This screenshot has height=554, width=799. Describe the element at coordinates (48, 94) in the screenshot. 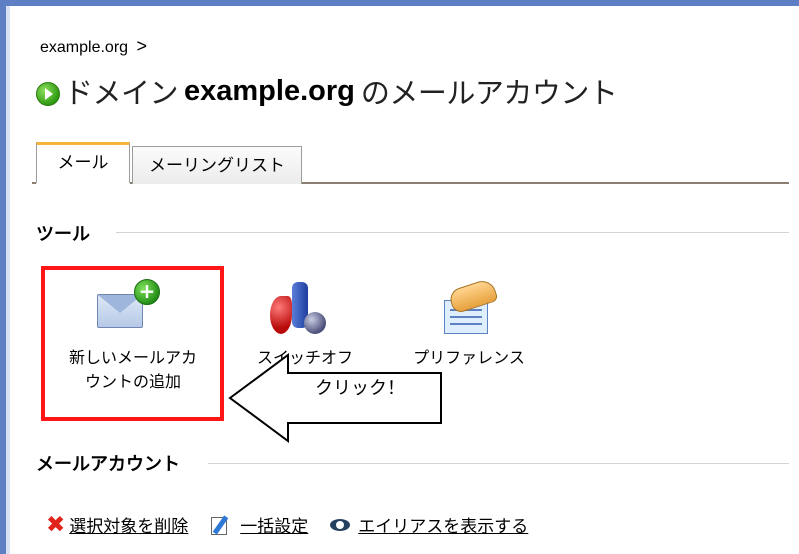

I see `go-arrow-icon` at that location.